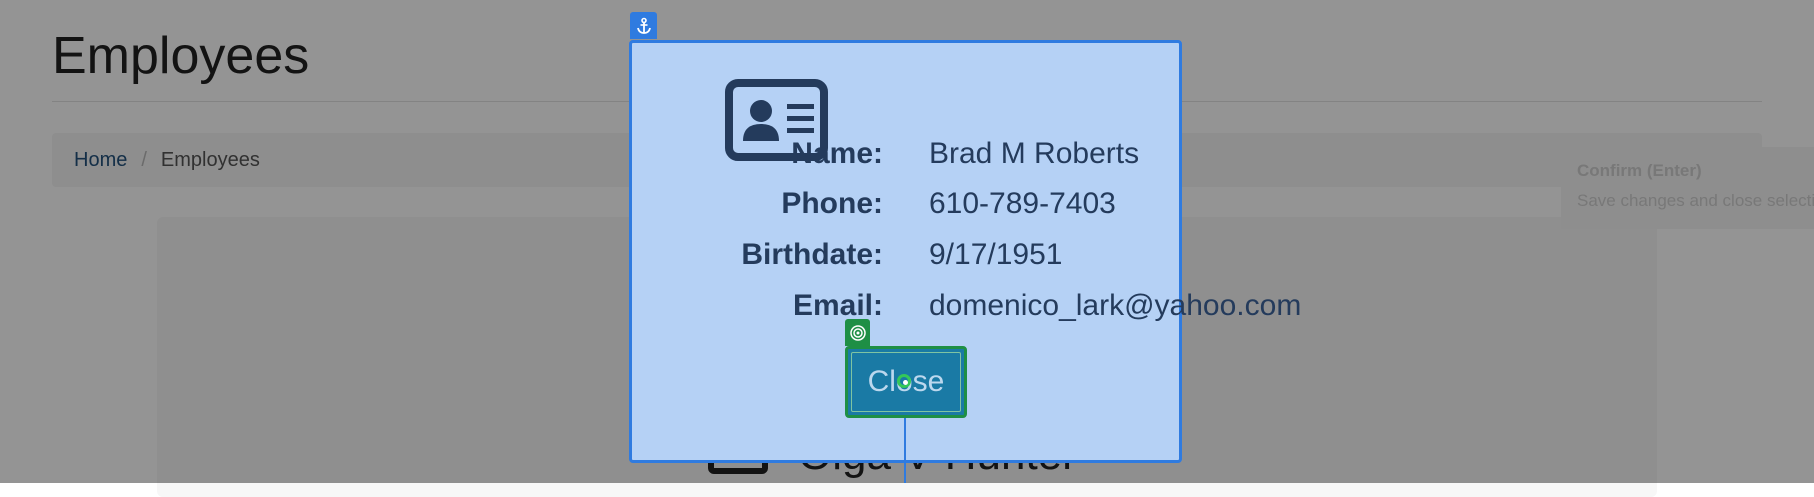  Describe the element at coordinates (832, 203) in the screenshot. I see `phone-label: Phone:` at that location.